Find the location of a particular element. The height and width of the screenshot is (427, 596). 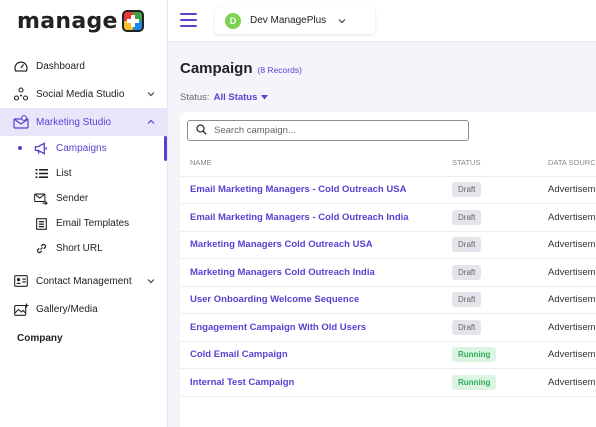

campaign-name-link: Marketing Managers Cold Outreach USA is located at coordinates (311, 245).